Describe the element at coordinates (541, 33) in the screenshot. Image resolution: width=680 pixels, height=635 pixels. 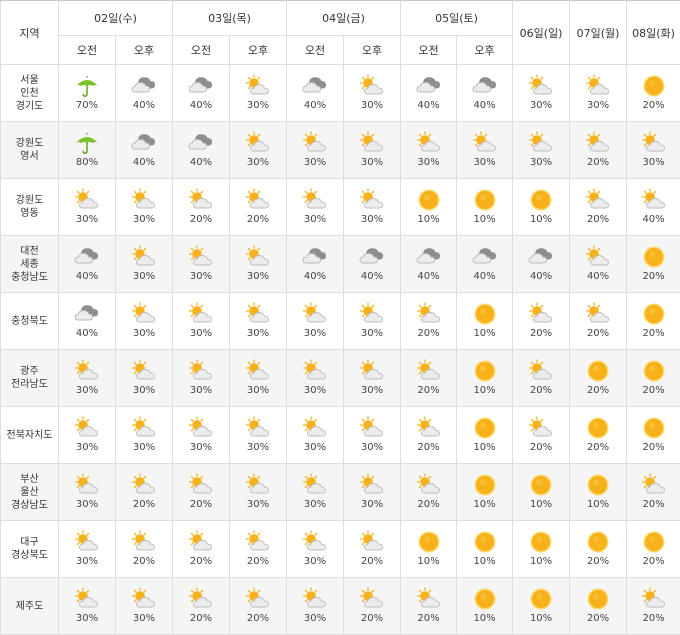
I see `date-header: 06일(일)` at that location.